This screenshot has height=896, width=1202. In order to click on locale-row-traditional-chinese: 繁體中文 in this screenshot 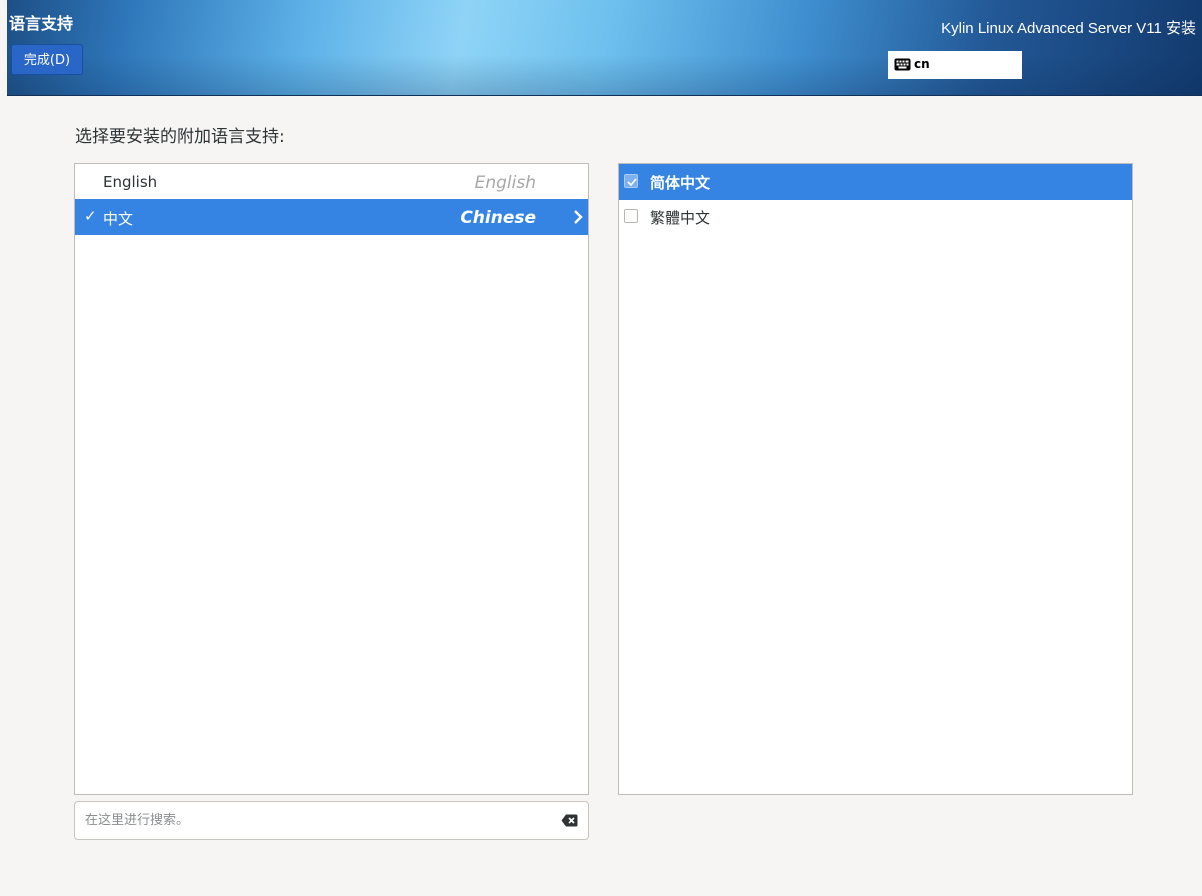, I will do `click(875, 217)`.